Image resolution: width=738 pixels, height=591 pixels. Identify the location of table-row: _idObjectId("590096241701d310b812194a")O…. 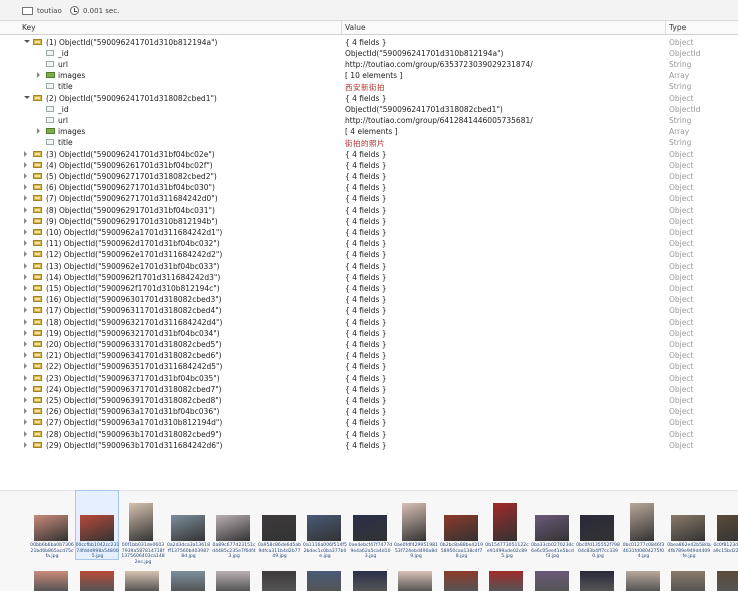
(369, 53).